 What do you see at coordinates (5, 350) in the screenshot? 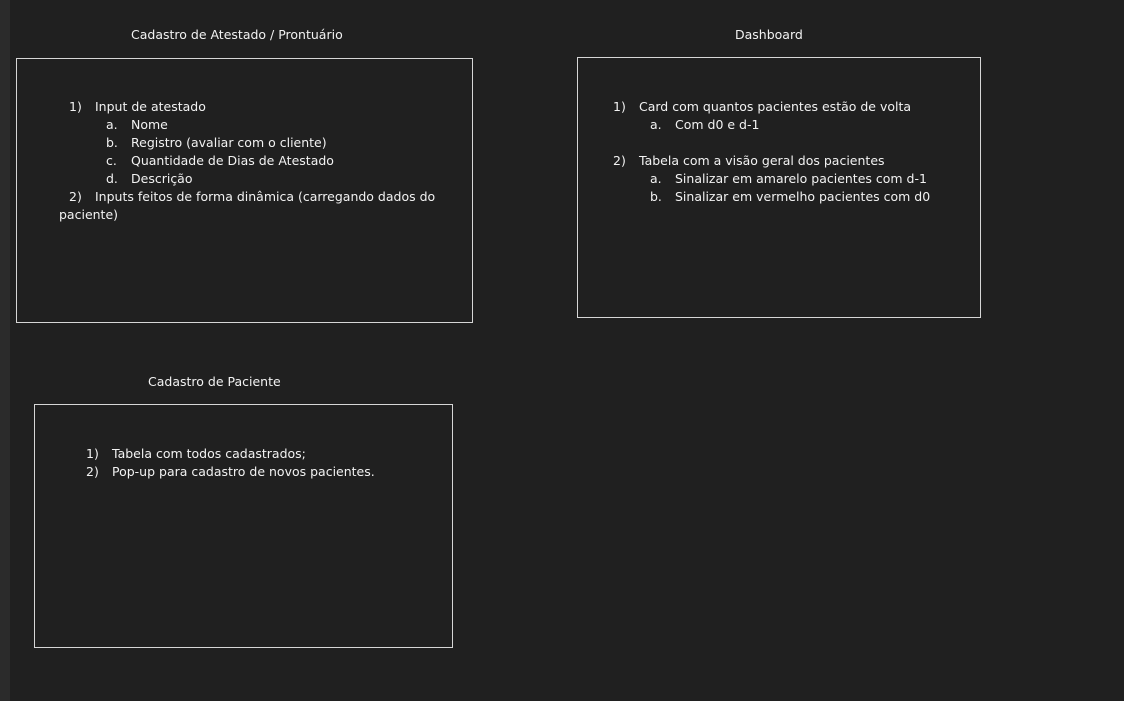
I see `left-edge-strip` at bounding box center [5, 350].